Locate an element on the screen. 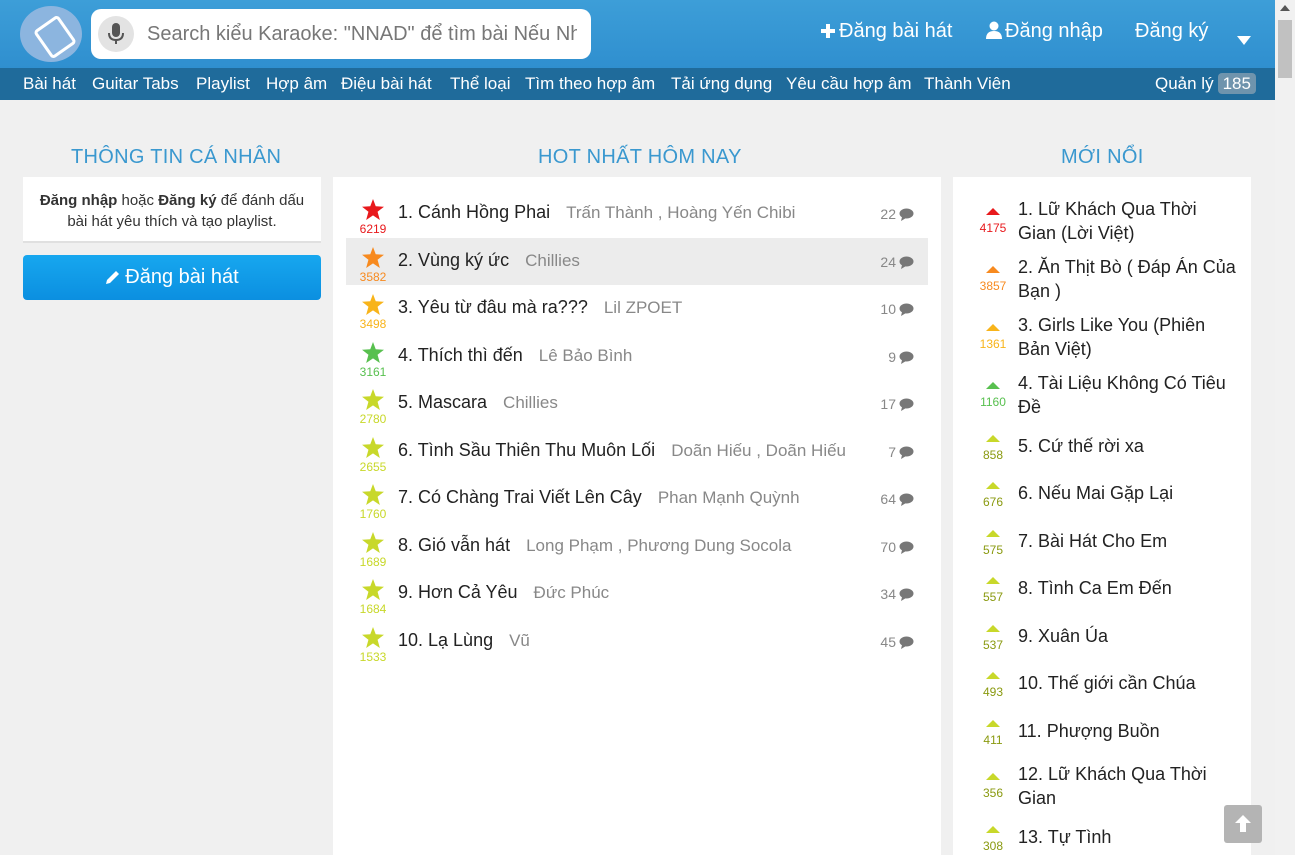 The width and height of the screenshot is (1295, 855). hot-song-row: 2780 5. Mascara Chillies 17 is located at coordinates (637, 403).